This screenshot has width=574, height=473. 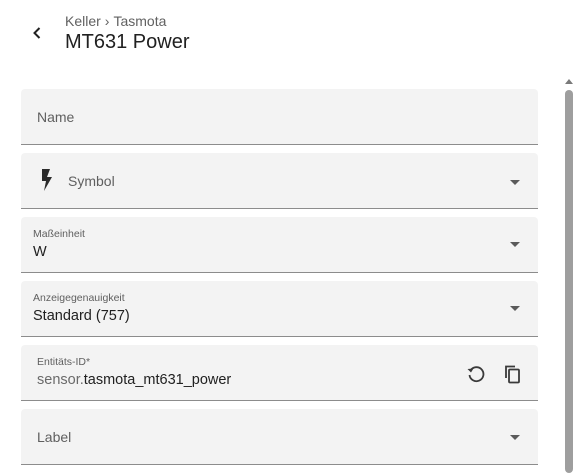 What do you see at coordinates (91, 181) in the screenshot?
I see `symbol-placeholder: Symbol` at bounding box center [91, 181].